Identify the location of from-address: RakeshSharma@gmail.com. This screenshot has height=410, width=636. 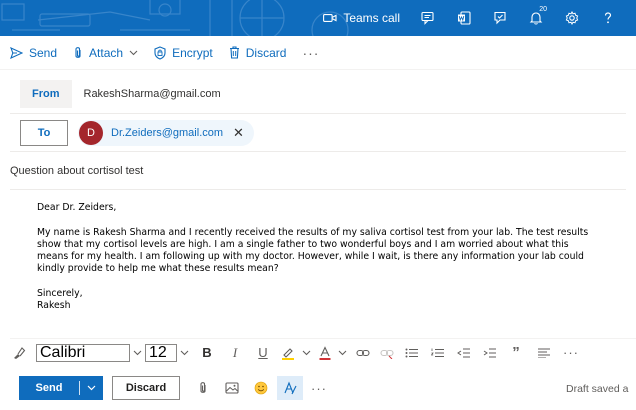
(152, 93).